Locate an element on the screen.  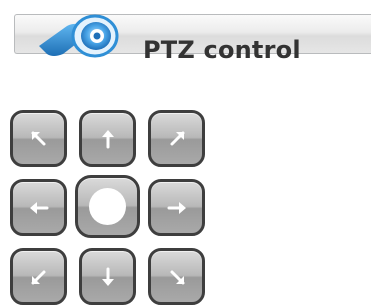
ptz-right-button is located at coordinates (176, 207).